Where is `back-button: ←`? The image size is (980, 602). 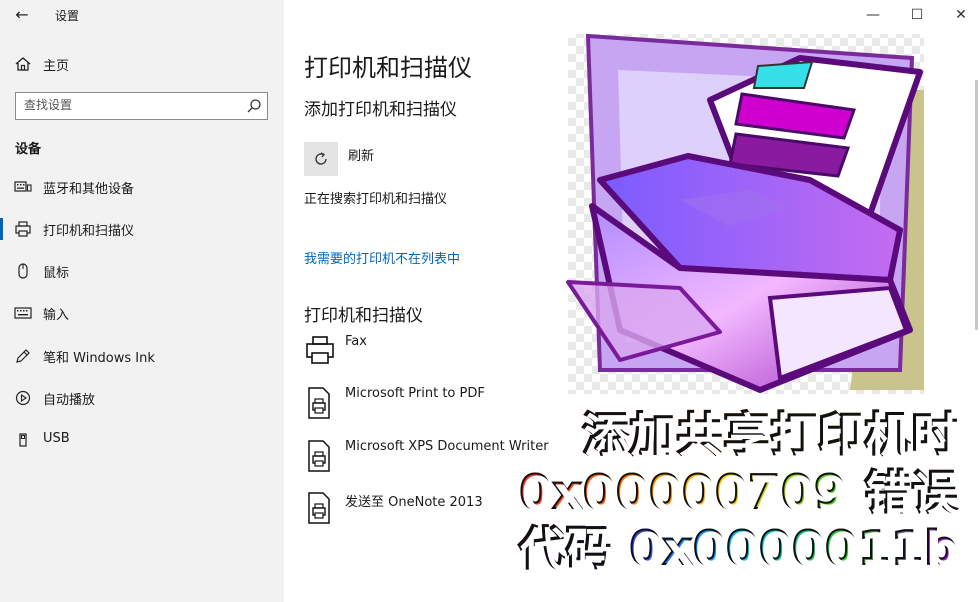 back-button: ← is located at coordinates (22, 15).